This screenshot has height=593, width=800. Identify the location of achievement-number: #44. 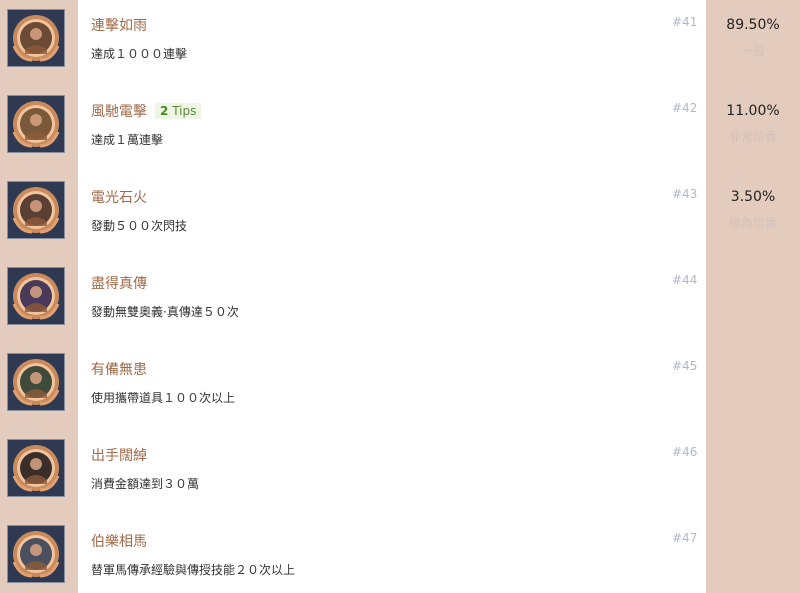
(685, 280).